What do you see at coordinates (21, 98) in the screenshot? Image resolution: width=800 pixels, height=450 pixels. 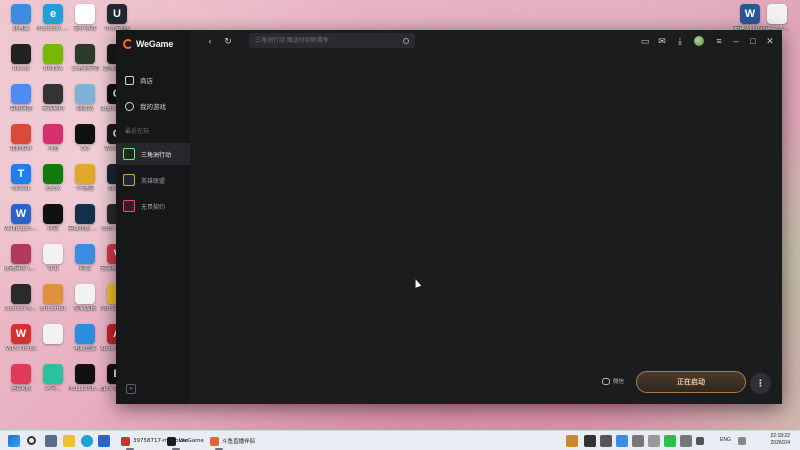 I see `desktop-icon: 百度网盘` at bounding box center [21, 98].